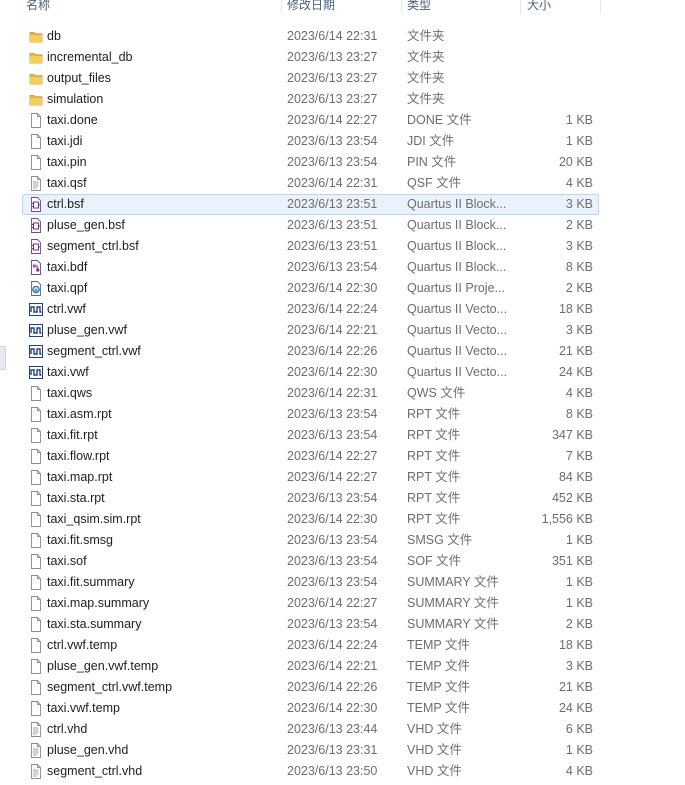  Describe the element at coordinates (575, 645) in the screenshot. I see `file-size: 18 KB` at that location.